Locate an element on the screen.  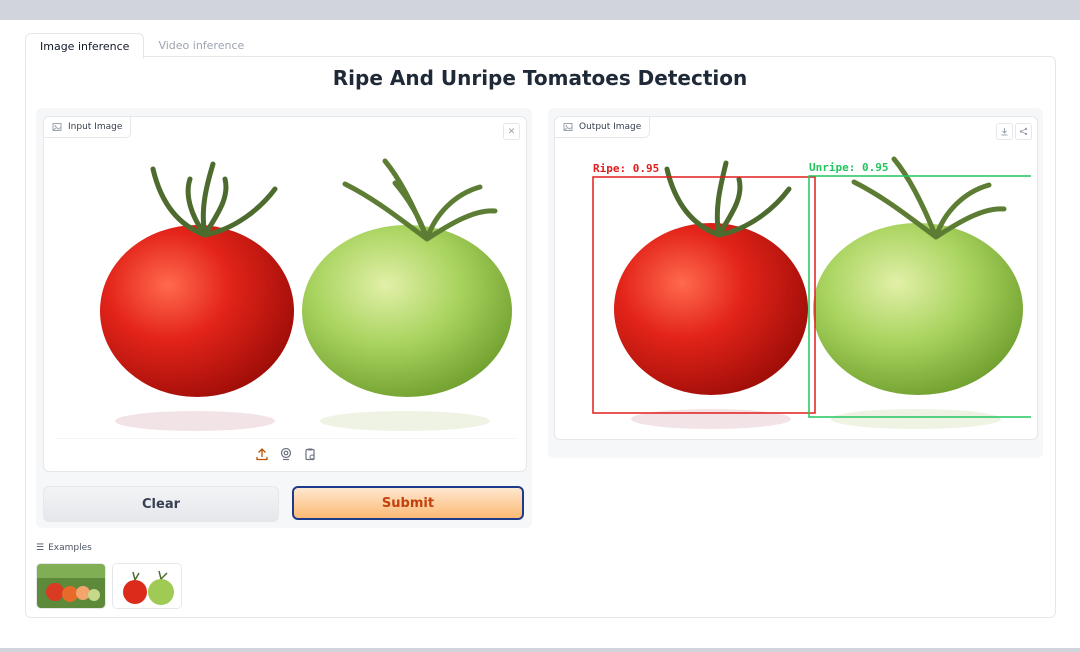
examples-header: ☰ Examples is located at coordinates (64, 548).